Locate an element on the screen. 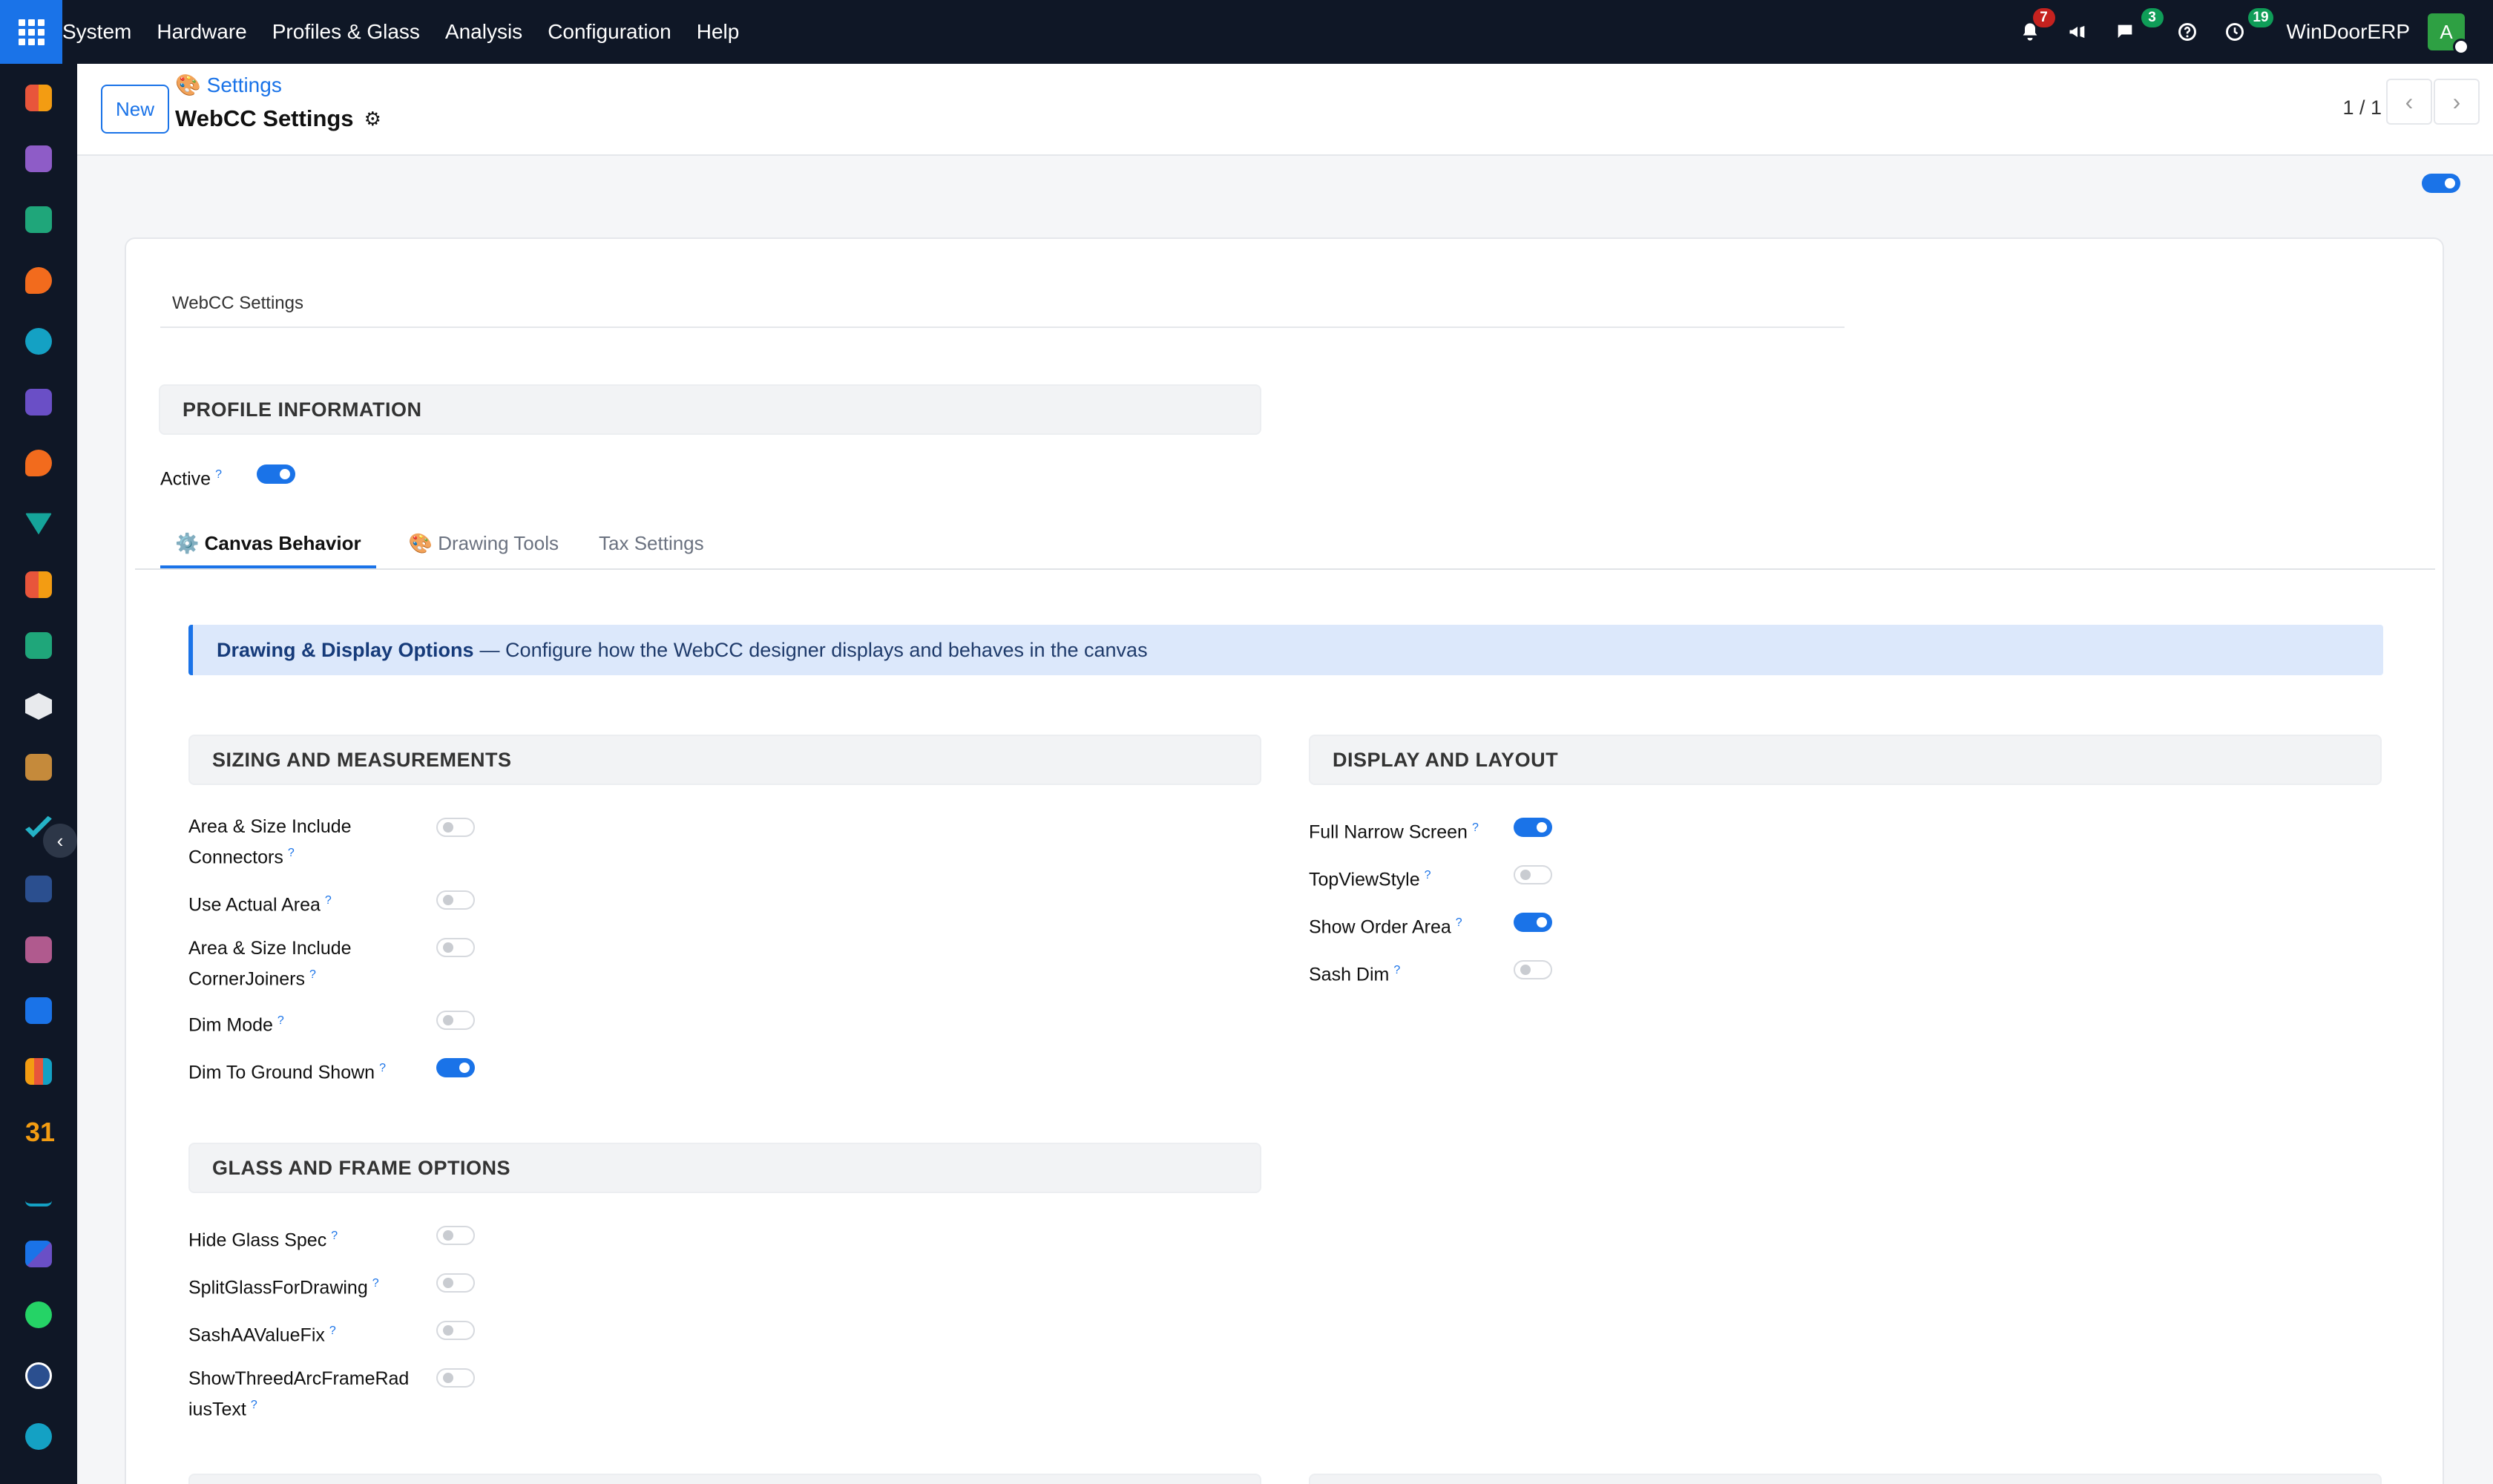  toggle-dim-mode is located at coordinates (455, 1022).